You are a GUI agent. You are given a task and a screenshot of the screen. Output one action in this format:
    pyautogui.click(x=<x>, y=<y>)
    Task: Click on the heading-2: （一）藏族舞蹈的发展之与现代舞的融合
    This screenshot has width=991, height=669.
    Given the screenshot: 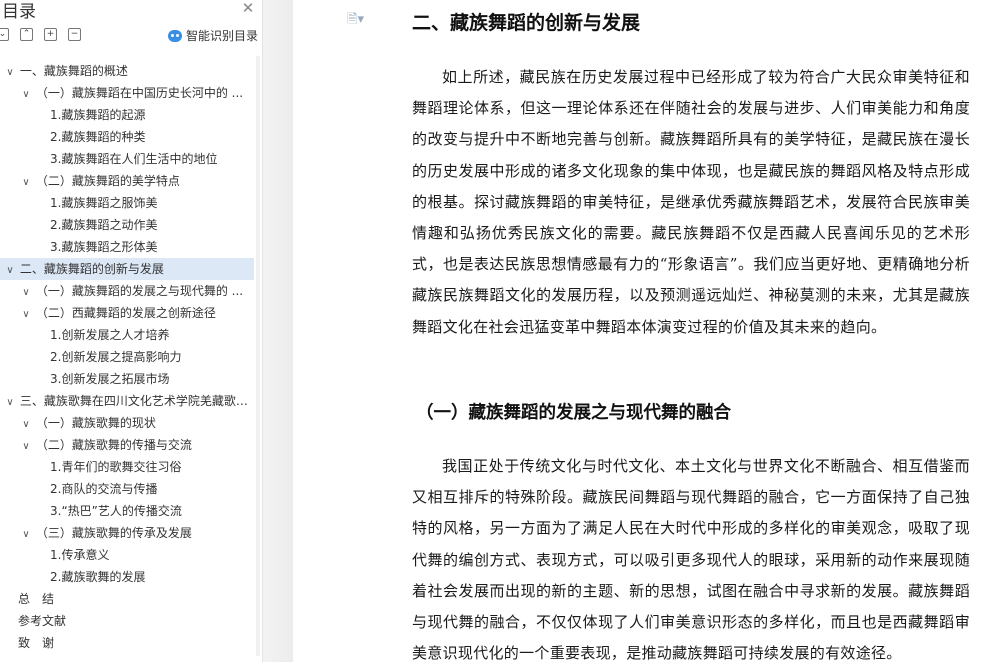 What is the action you would take?
    pyautogui.click(x=573, y=413)
    